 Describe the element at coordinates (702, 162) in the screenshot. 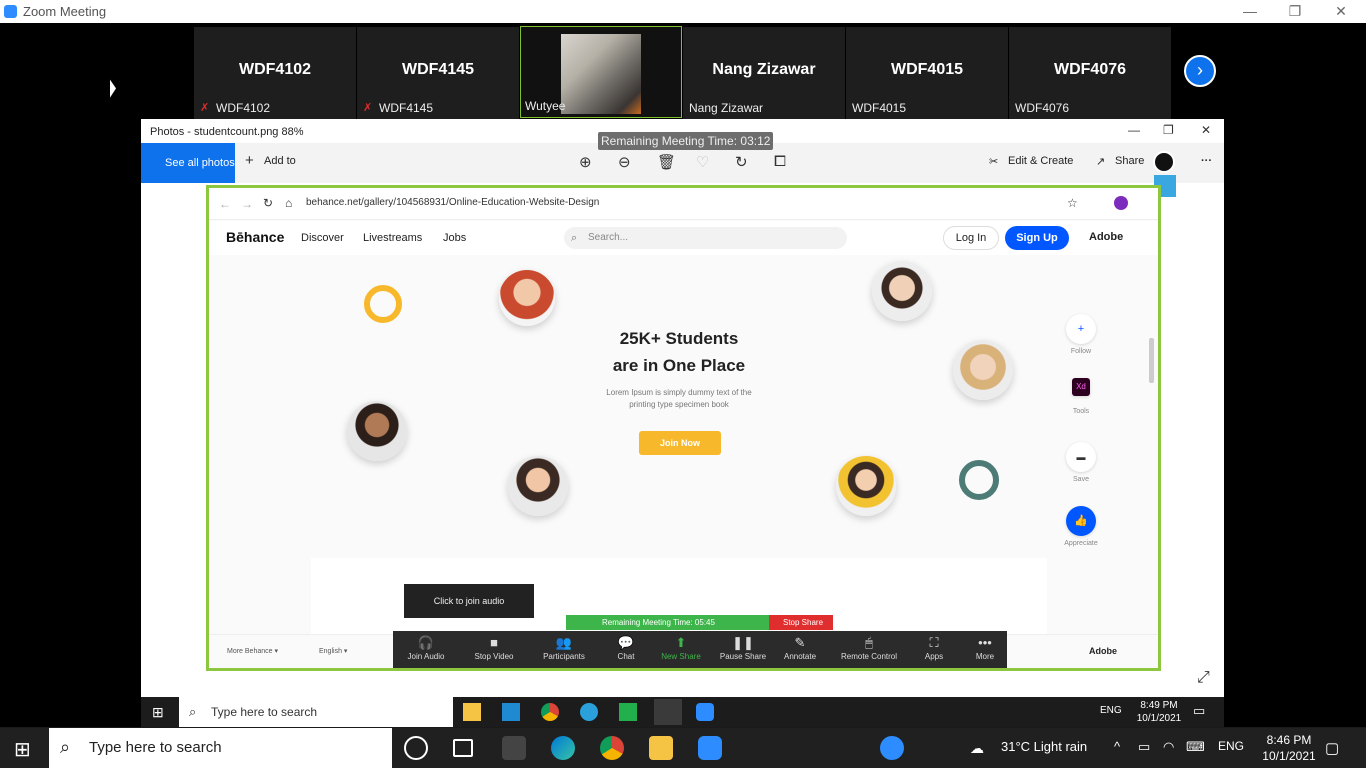

I see `favorite-heart-icon: ♡` at that location.